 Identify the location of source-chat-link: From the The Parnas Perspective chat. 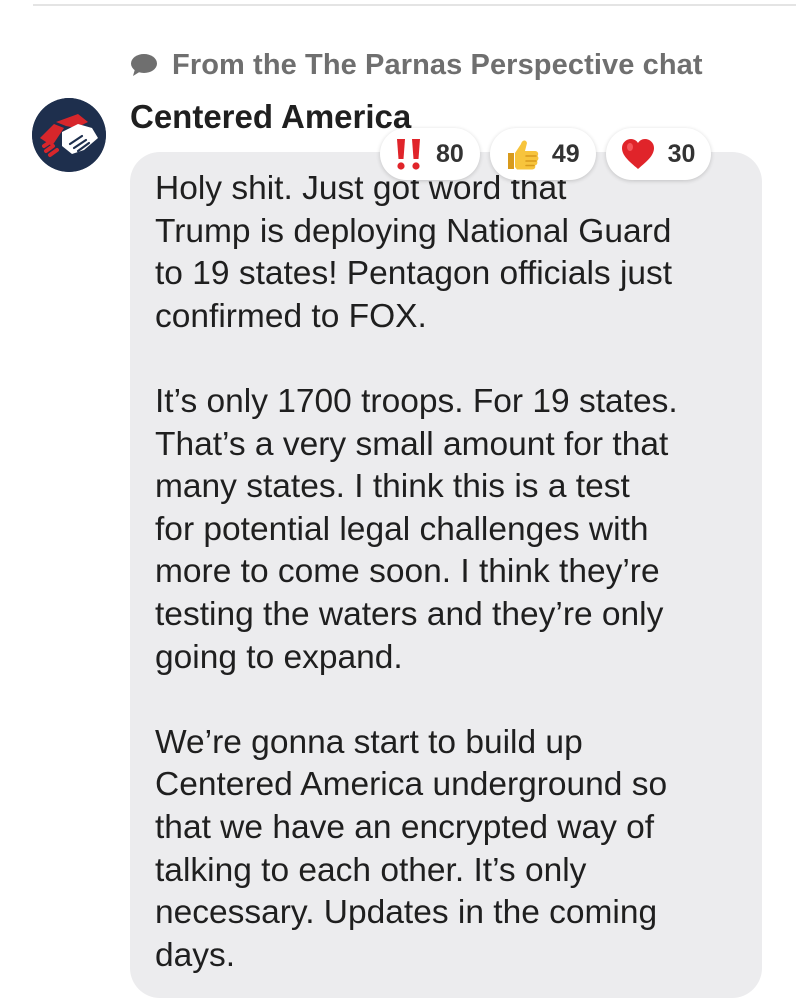
(416, 65).